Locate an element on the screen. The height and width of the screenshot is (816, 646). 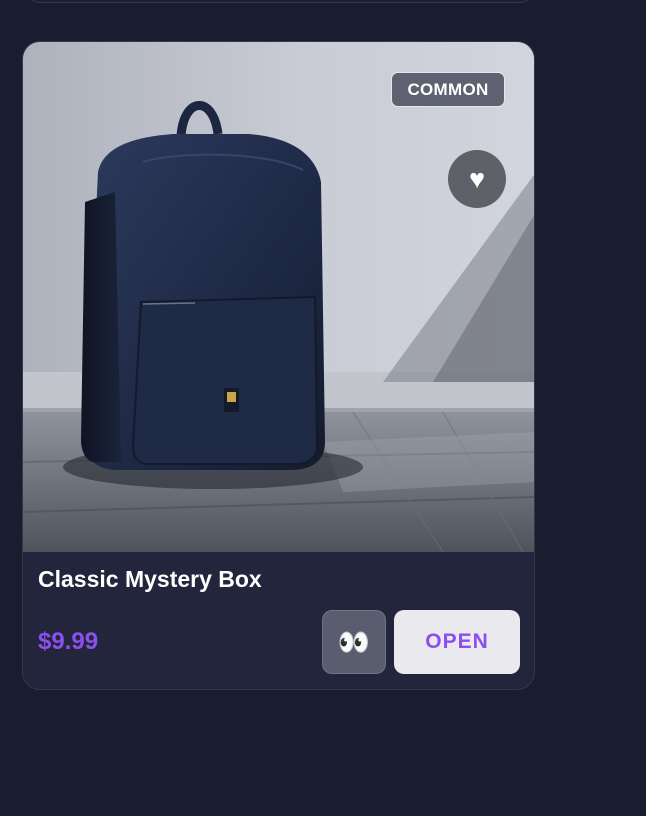
card-title: Classic Mystery Box is located at coordinates (150, 579).